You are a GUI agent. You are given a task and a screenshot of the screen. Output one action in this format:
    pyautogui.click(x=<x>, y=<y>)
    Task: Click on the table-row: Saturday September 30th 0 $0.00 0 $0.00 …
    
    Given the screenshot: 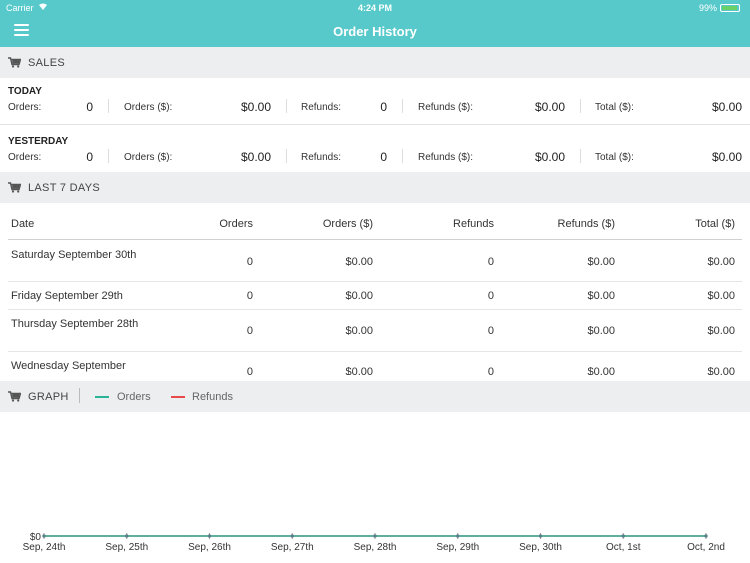 What is the action you would take?
    pyautogui.click(x=375, y=261)
    